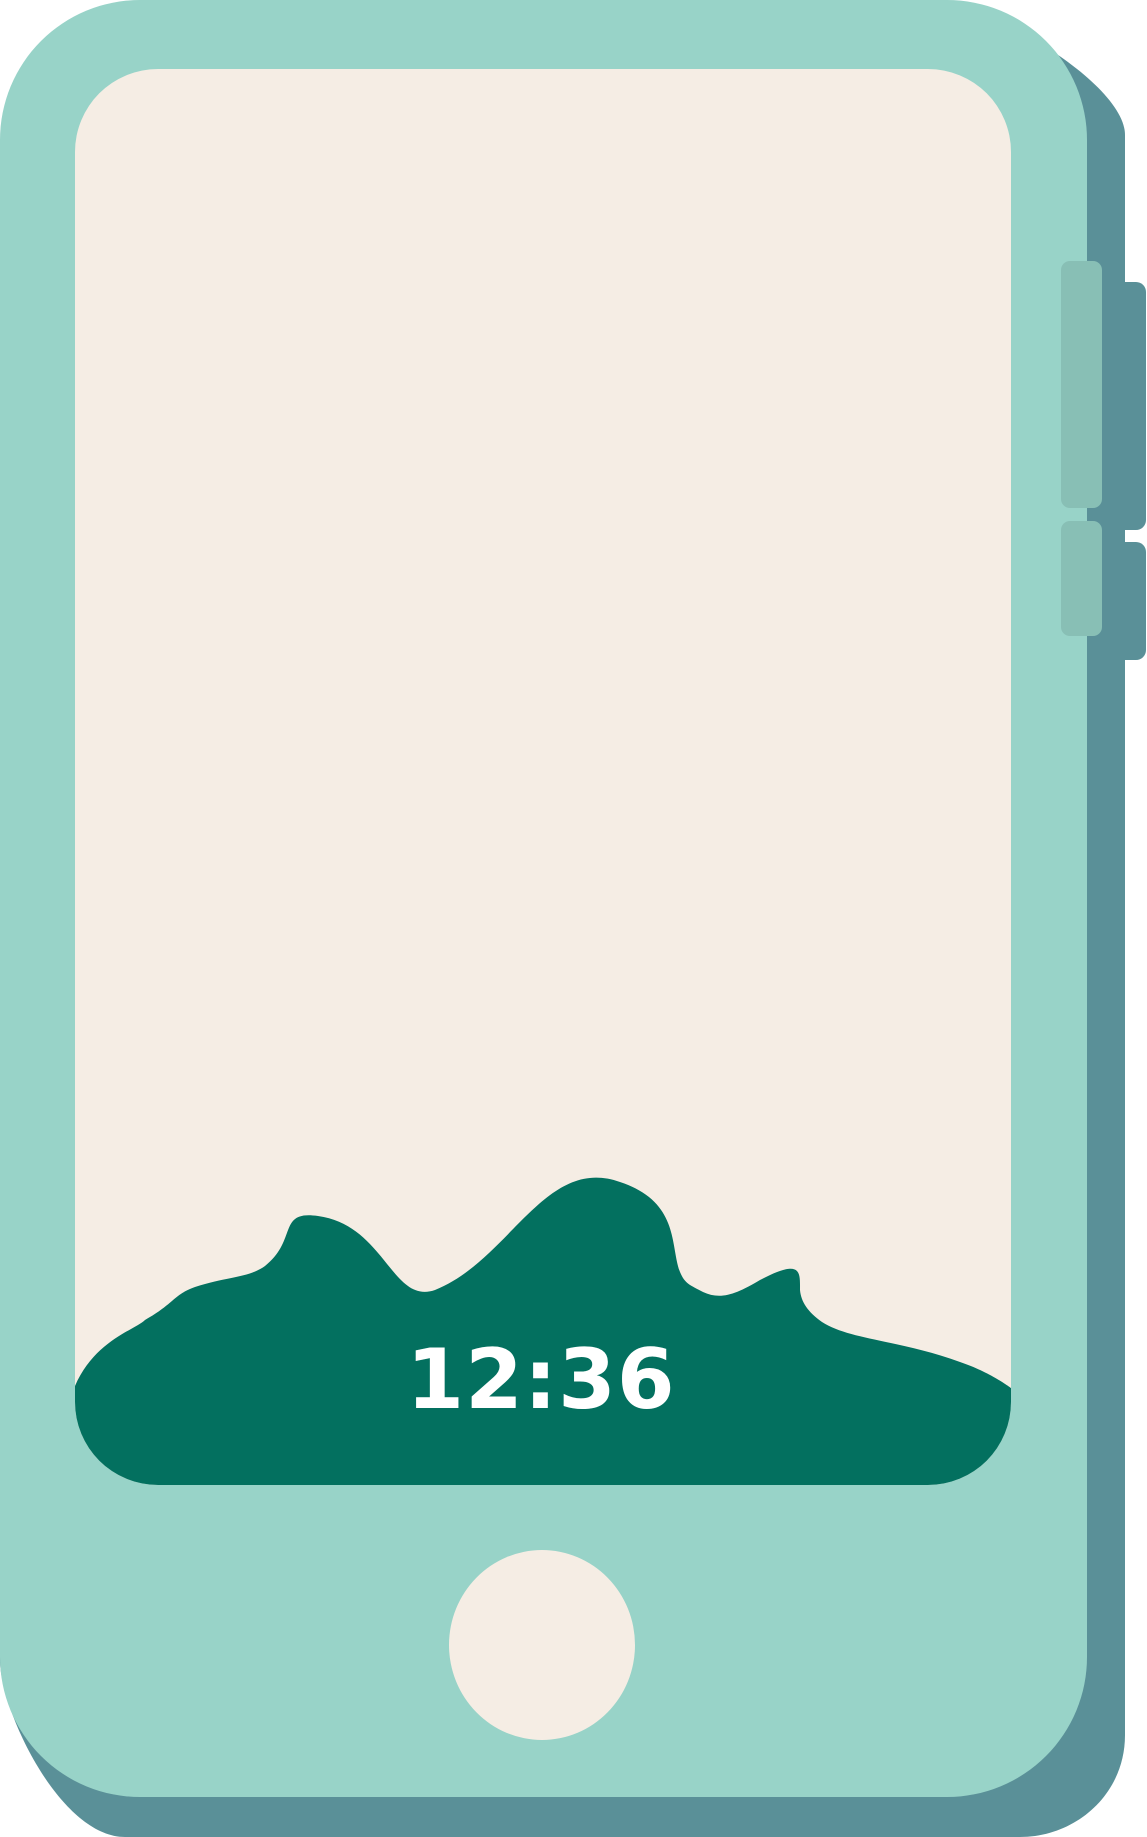 The width and height of the screenshot is (1147, 1837). Describe the element at coordinates (1081, 384) in the screenshot. I see `volume-up-button` at that location.